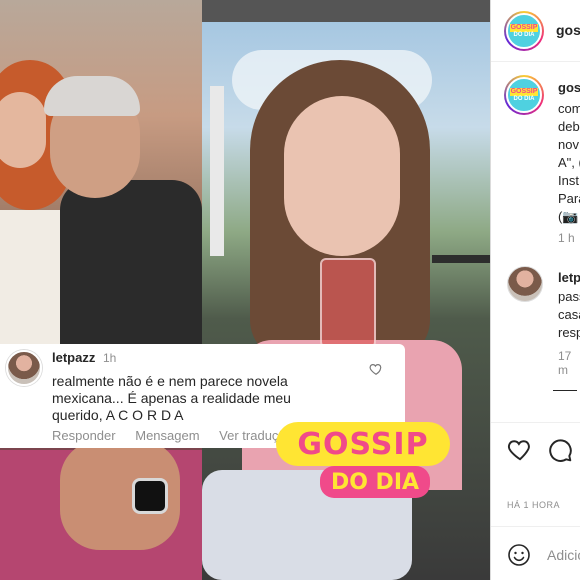 The width and height of the screenshot is (580, 580). What do you see at coordinates (569, 87) in the screenshot?
I see `caption-username: gossi` at bounding box center [569, 87].